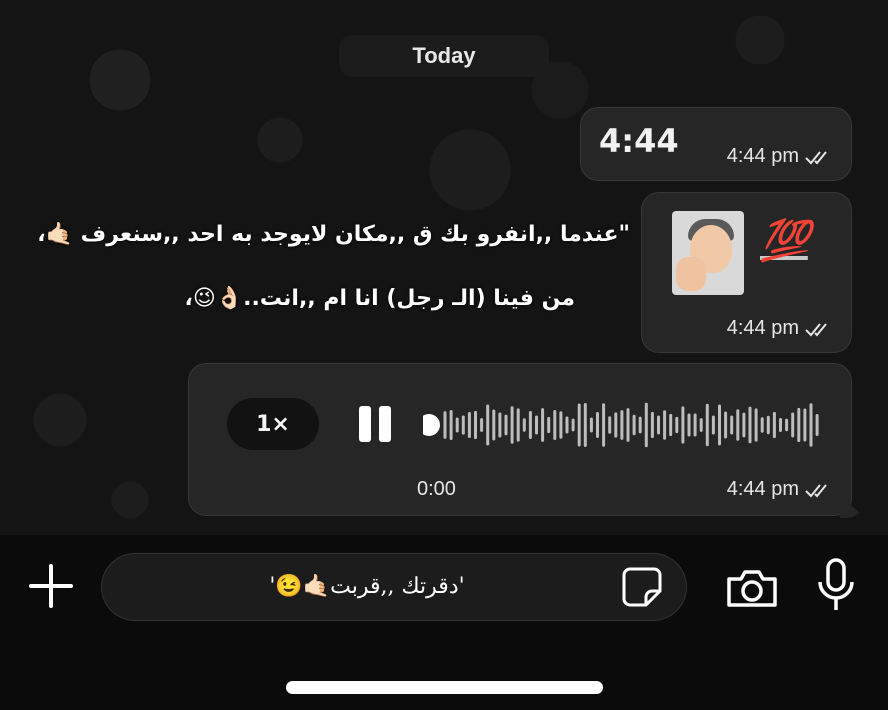  I want to click on playhead-dot, so click(431, 425).